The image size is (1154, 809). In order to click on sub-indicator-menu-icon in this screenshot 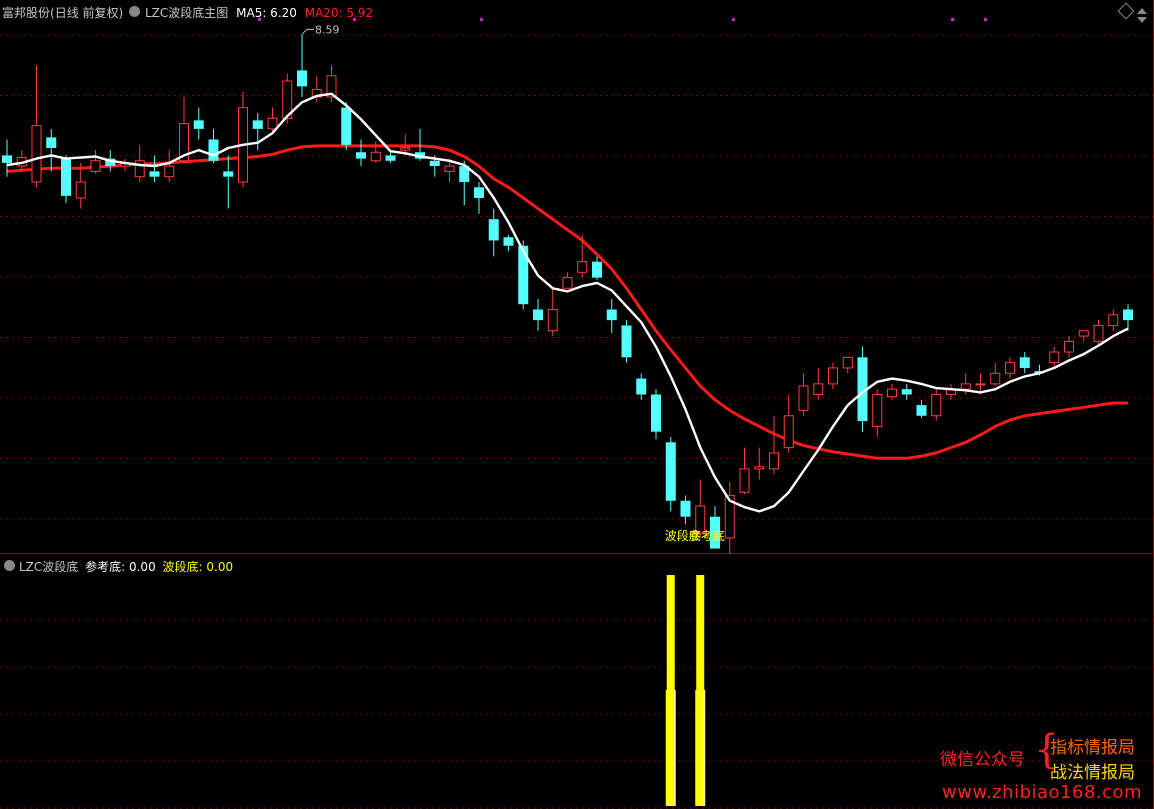, I will do `click(9, 565)`.